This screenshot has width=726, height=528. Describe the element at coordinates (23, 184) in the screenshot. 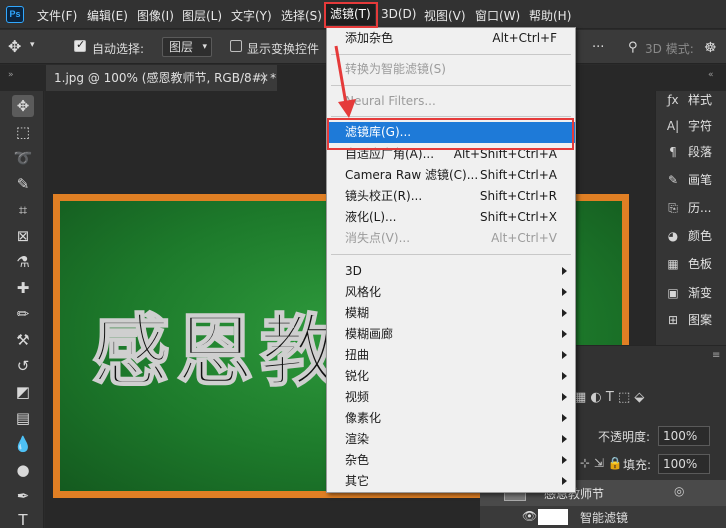

I see `quick-select-tool-icon: ✎` at that location.